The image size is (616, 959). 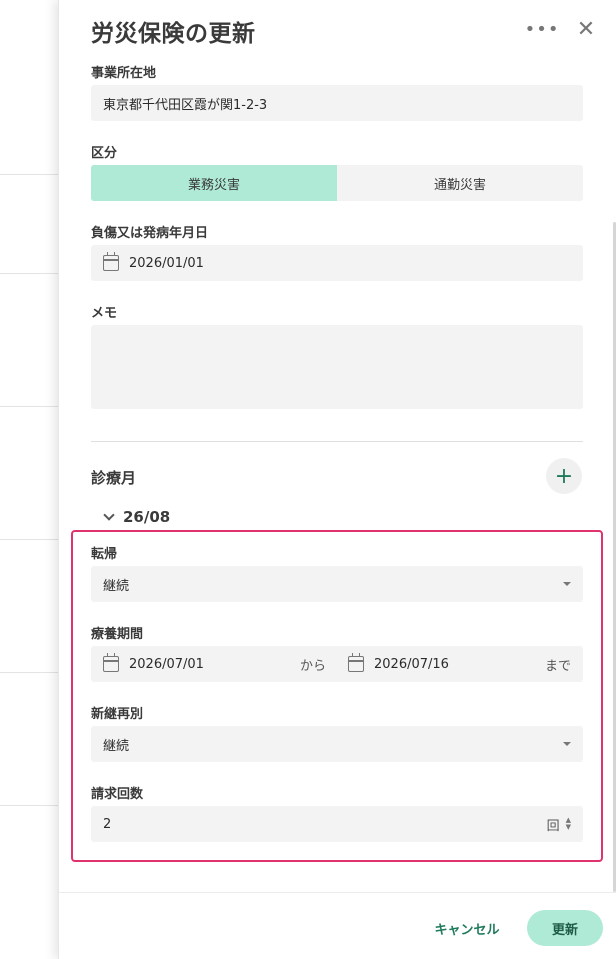 I want to click on update-button: 更新, so click(x=565, y=928).